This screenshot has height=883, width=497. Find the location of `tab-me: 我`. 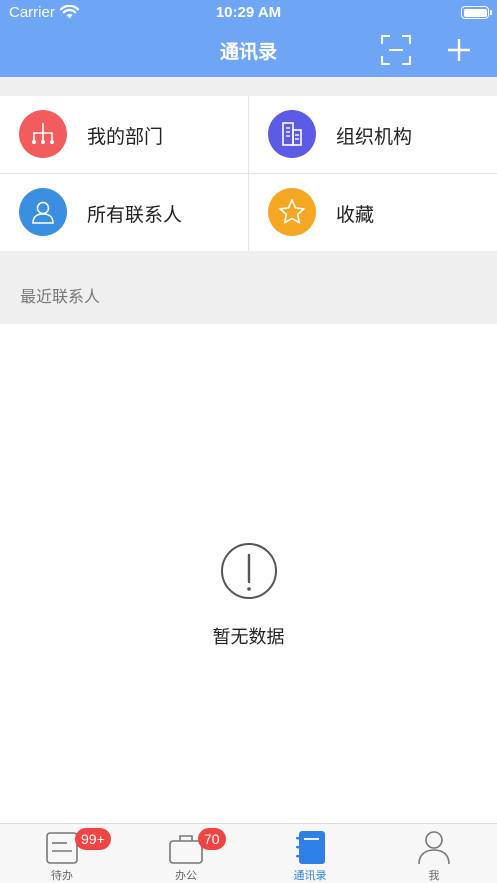

tab-me: 我 is located at coordinates (434, 853).